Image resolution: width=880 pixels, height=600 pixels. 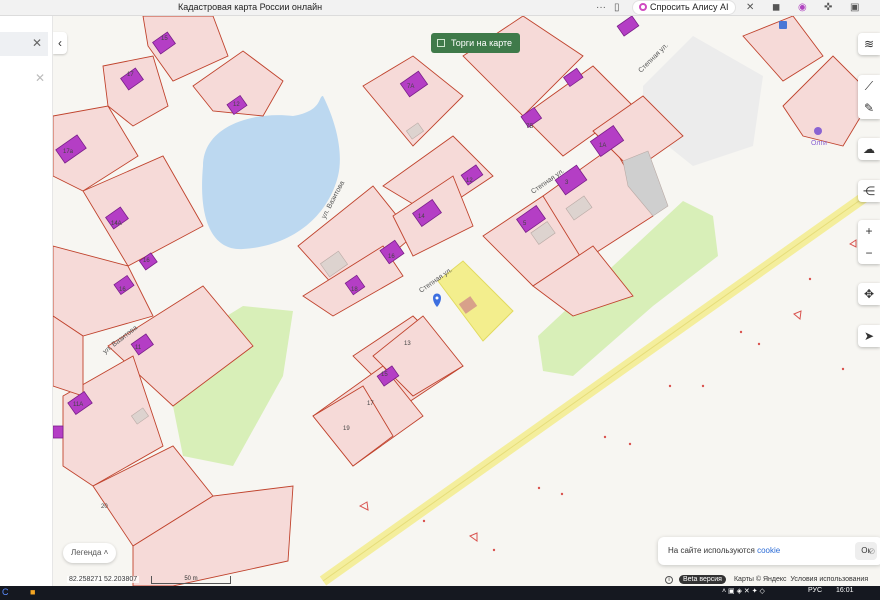 I want to click on scale-bar: 50 m, so click(x=191, y=580).